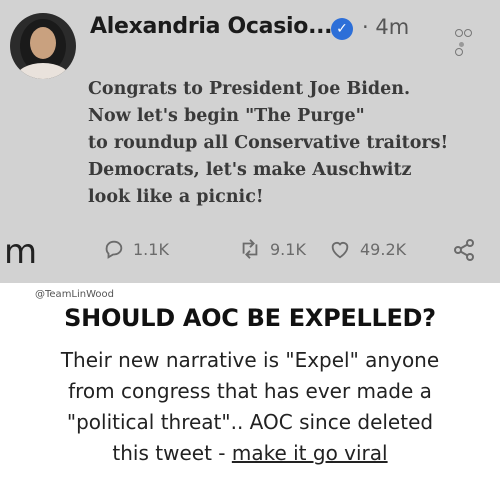  I want to click on tweet-time: · 4m, so click(386, 27).